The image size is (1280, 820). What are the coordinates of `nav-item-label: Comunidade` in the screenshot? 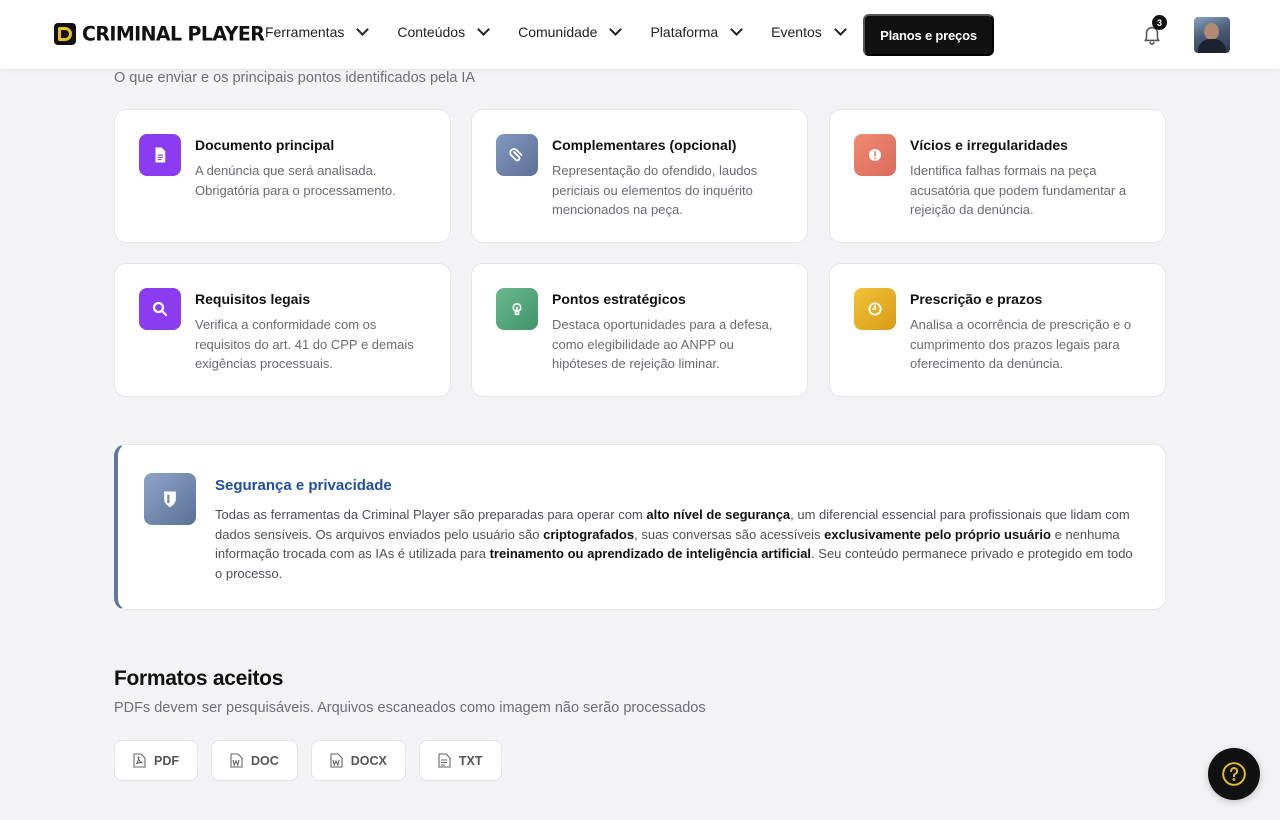 It's located at (558, 32).